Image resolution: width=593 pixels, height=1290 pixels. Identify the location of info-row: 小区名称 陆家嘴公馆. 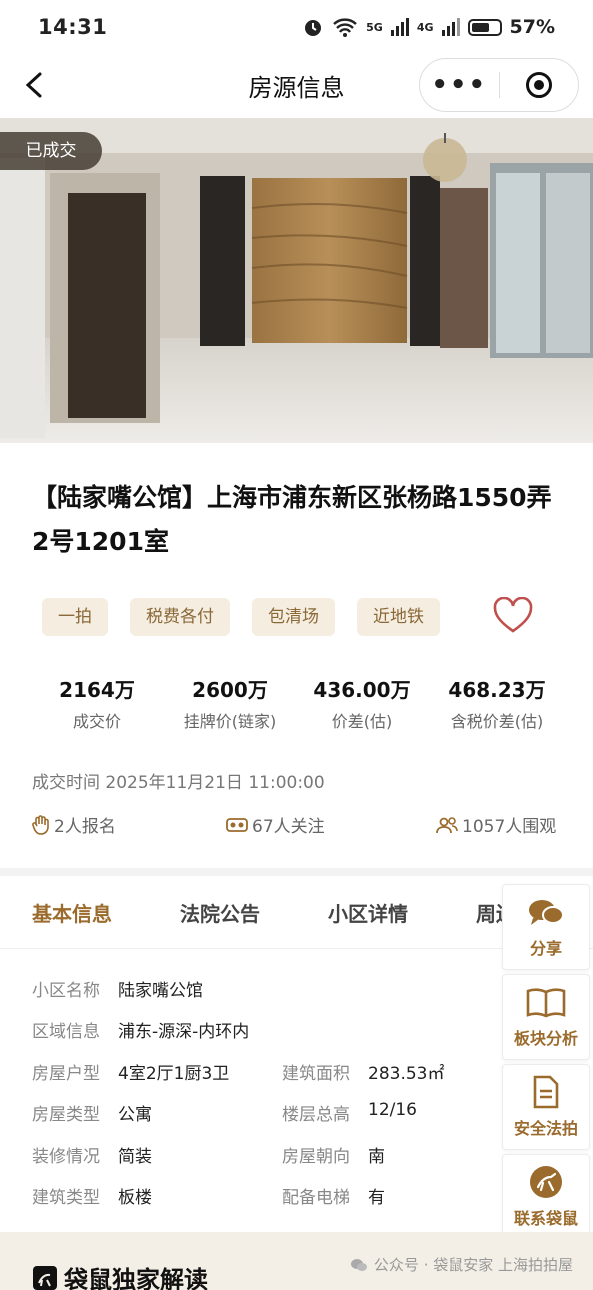
(117, 991).